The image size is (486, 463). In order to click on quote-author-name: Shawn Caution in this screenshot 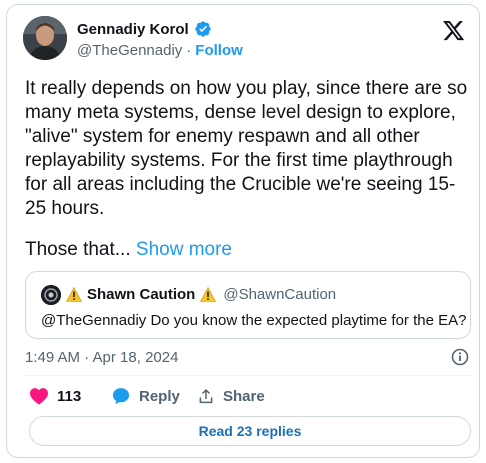, I will do `click(141, 294)`.